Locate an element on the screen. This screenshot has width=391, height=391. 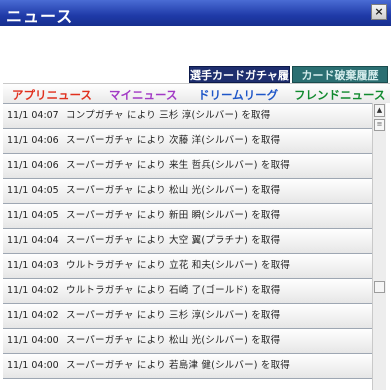
title-bar: ニュース × is located at coordinates (195, 13).